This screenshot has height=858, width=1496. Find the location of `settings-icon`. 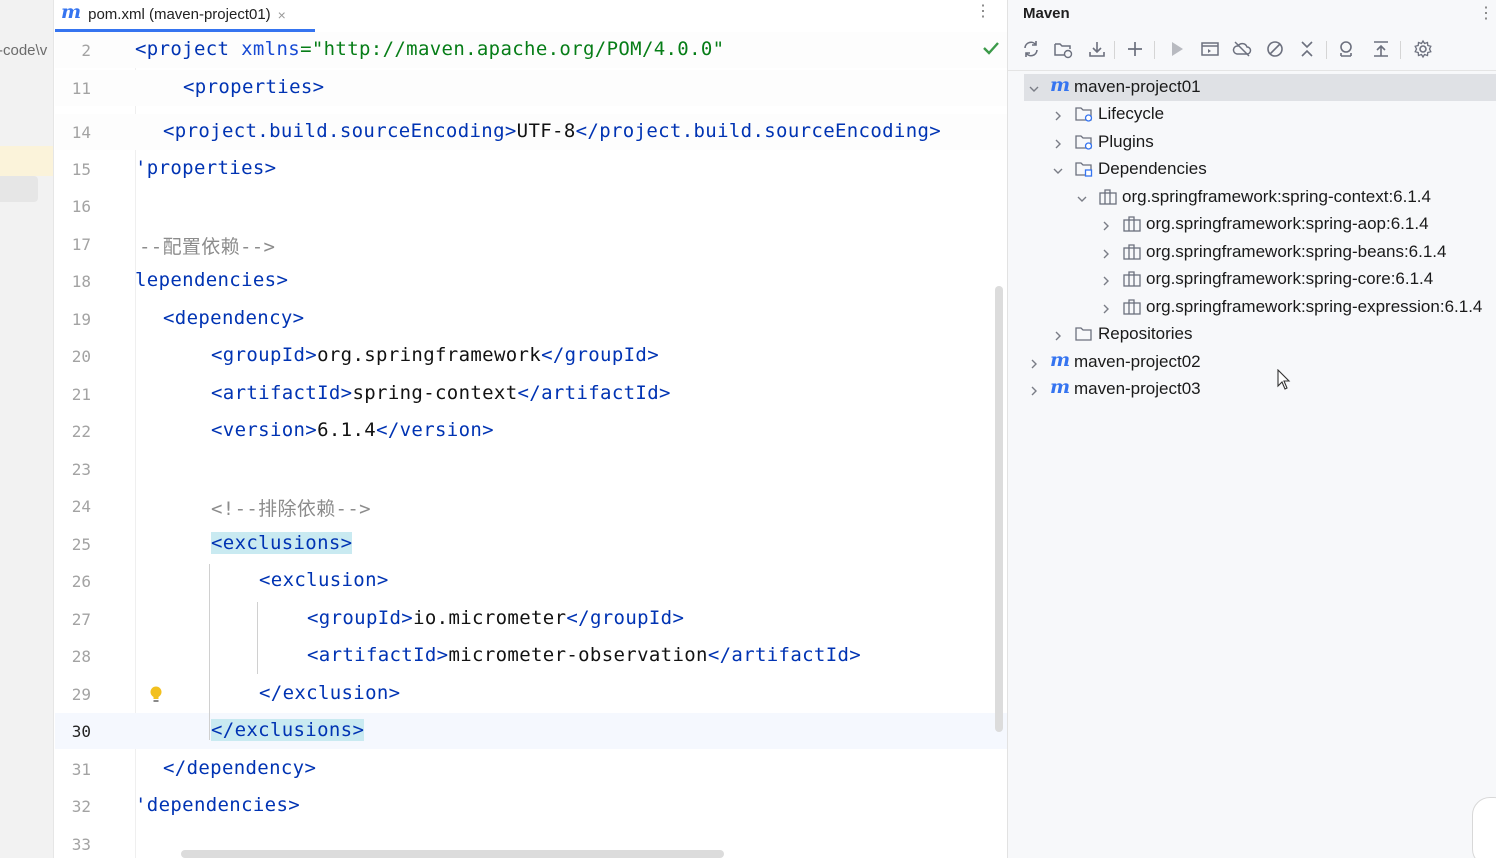

settings-icon is located at coordinates (1423, 49).